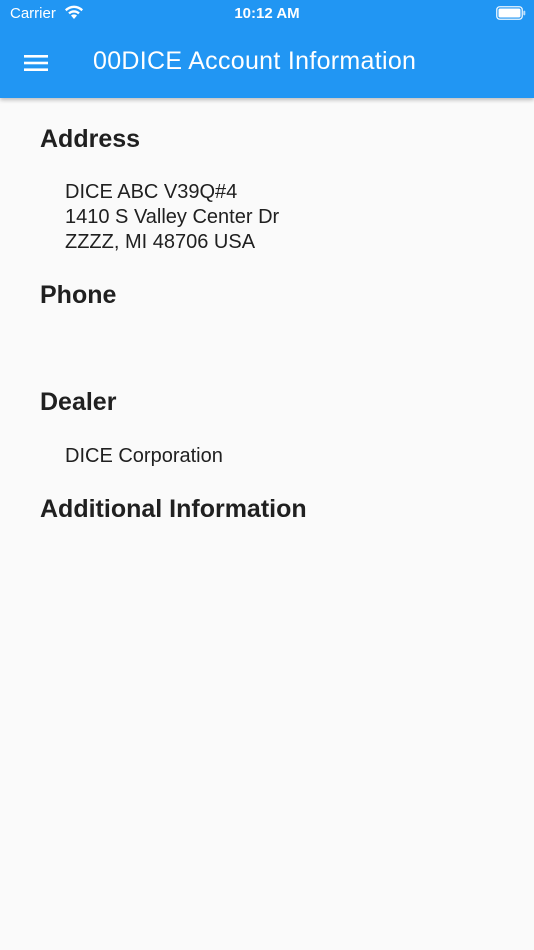 This screenshot has width=534, height=950. I want to click on address-line-3: ZZZZ, MI 48706 USA, so click(160, 242).